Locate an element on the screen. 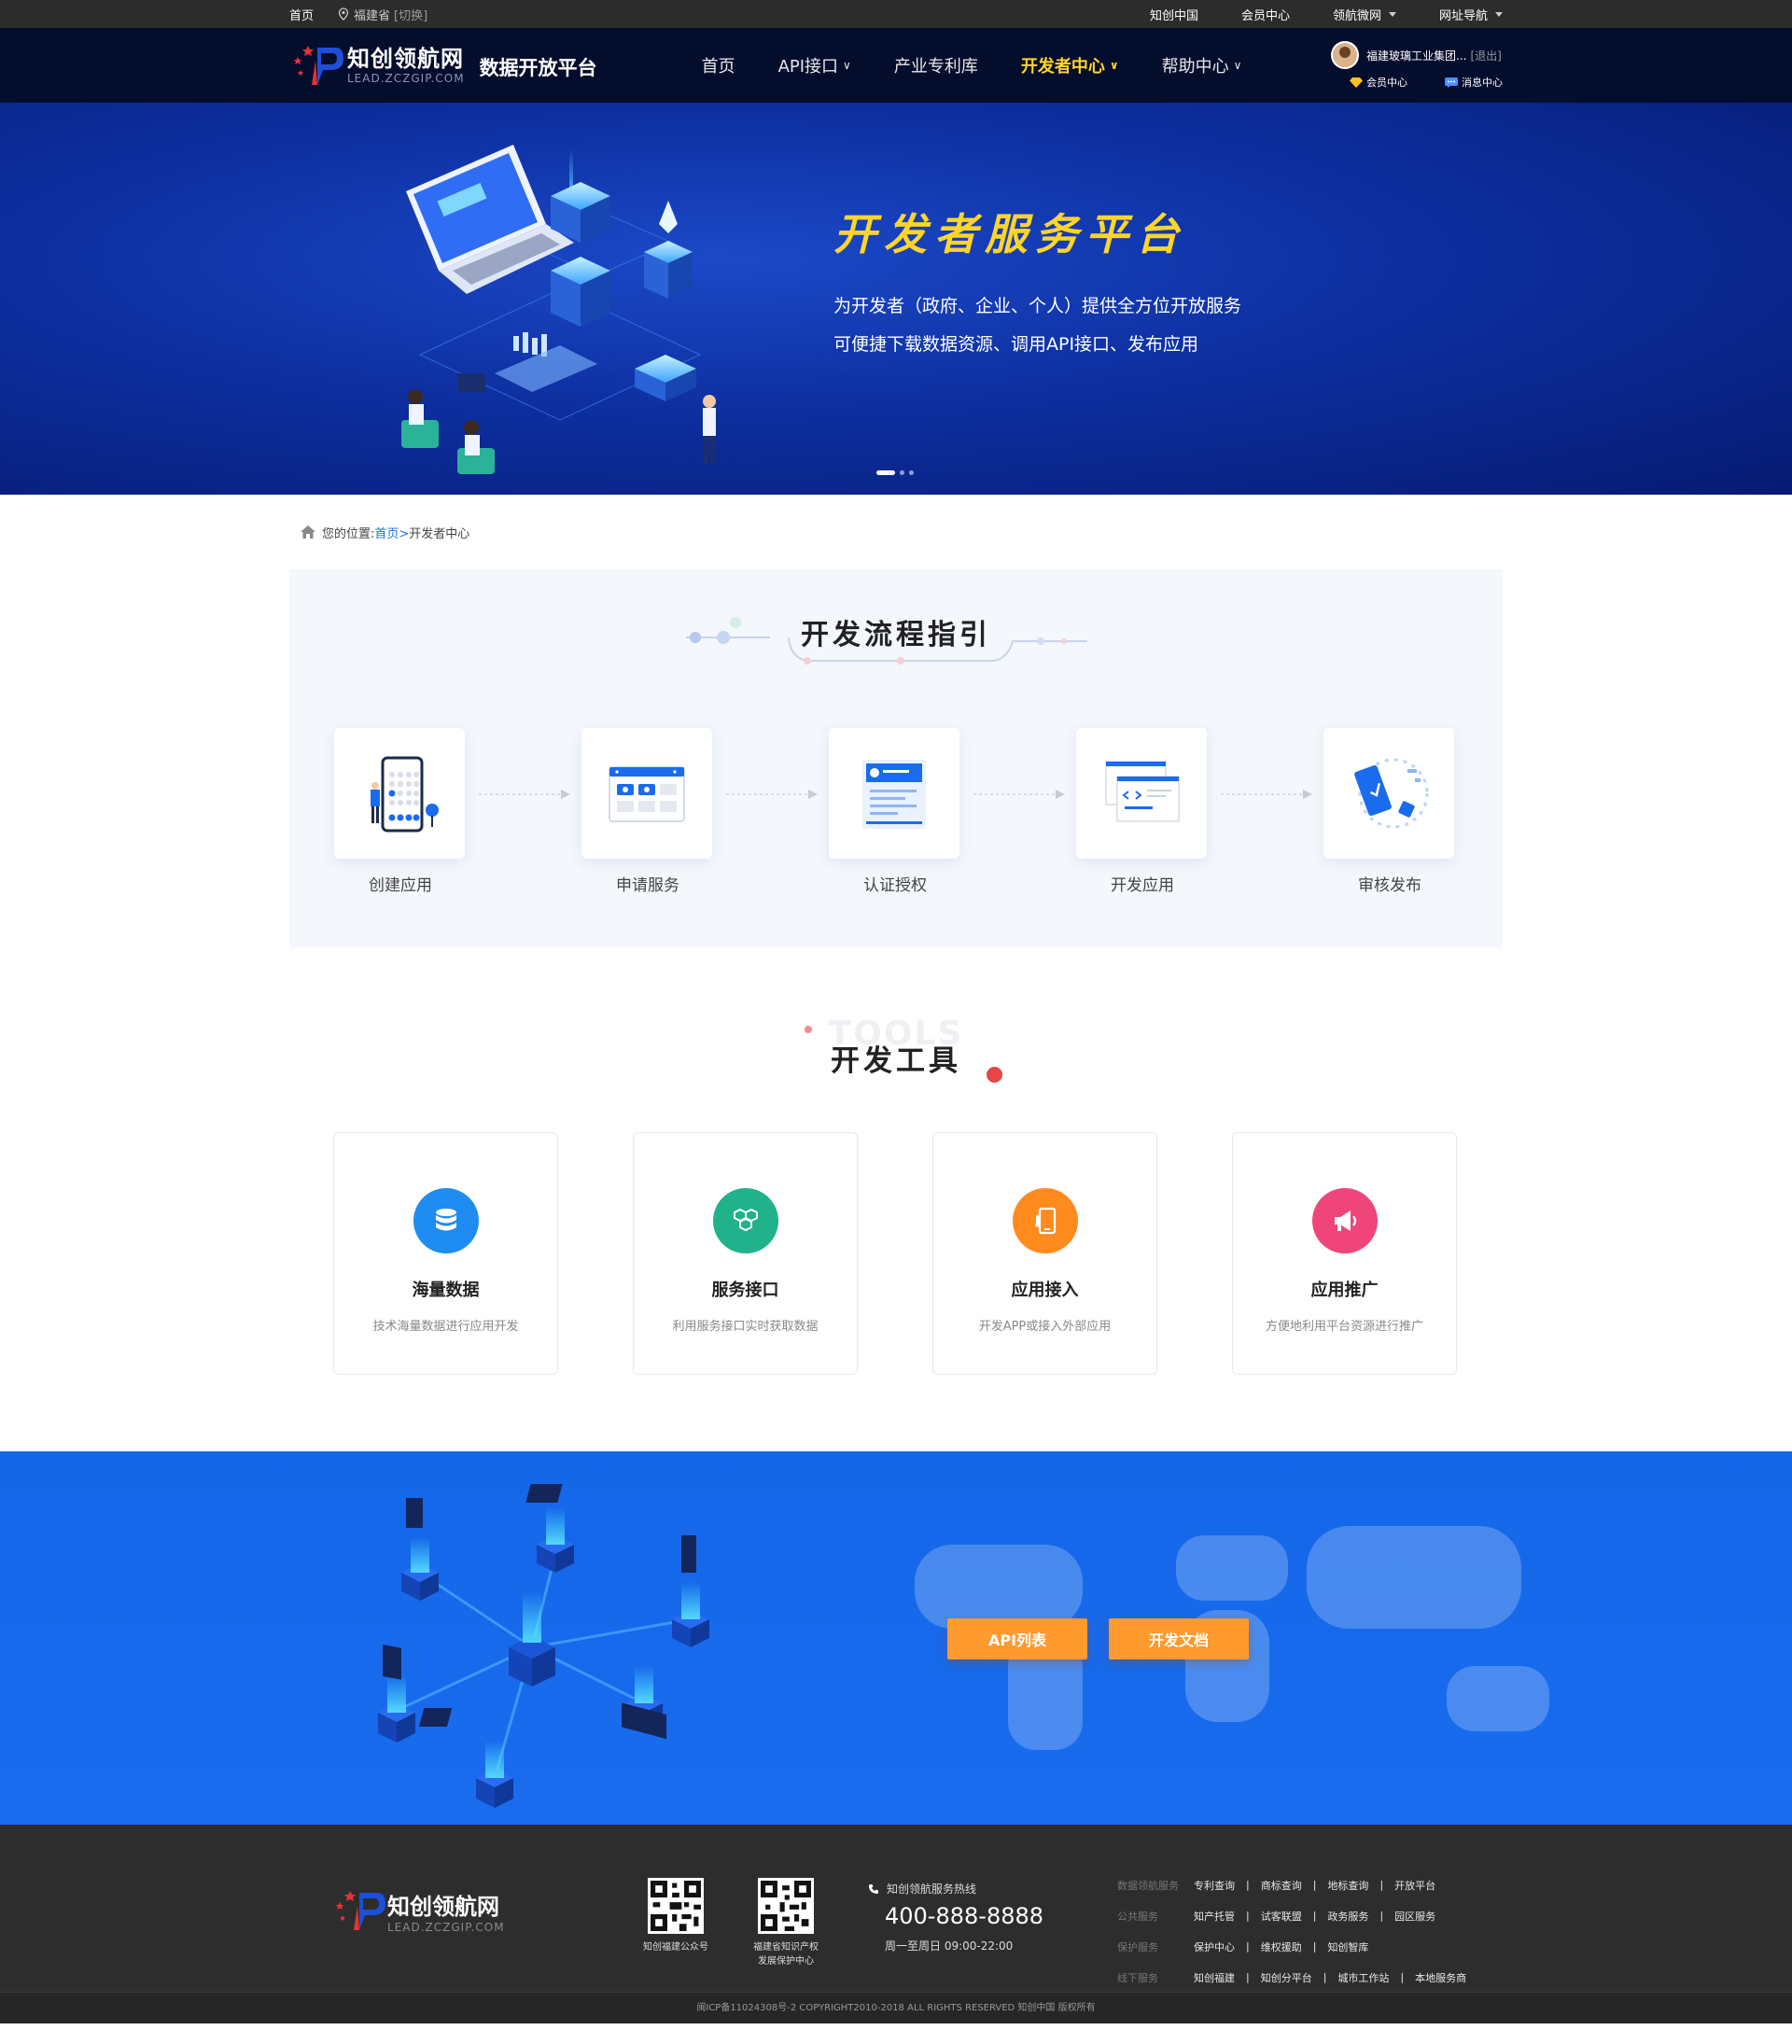 This screenshot has height=2044, width=1792. main-nav: 首页 API接口 ∨ 产业专利库 开发者中心 ∨ 帮助中心 ∨ is located at coordinates (994, 65).